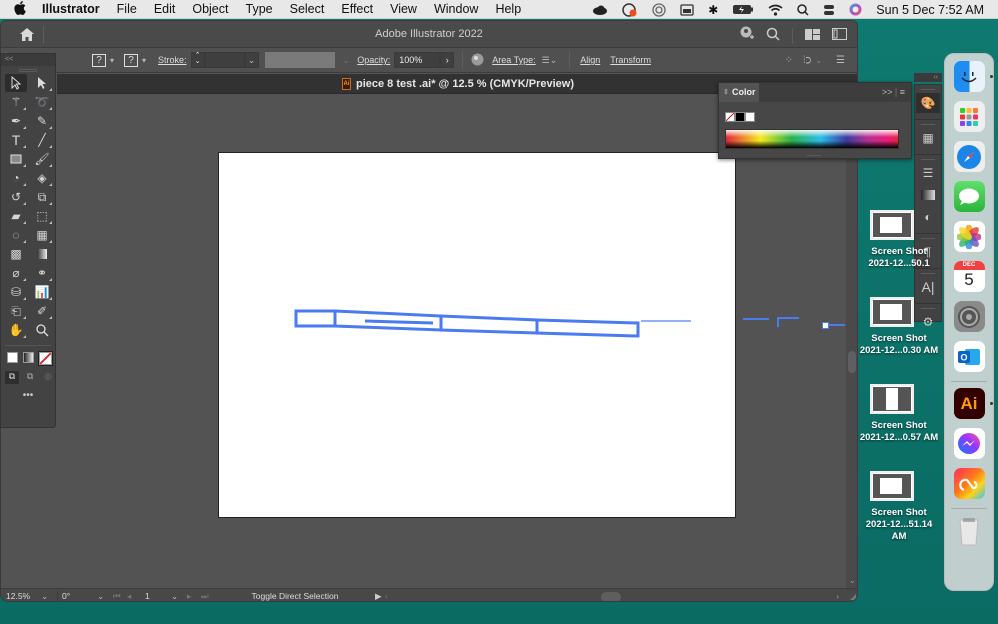 The height and width of the screenshot is (624, 998). Describe the element at coordinates (818, 60) in the screenshot. I see `arrange-dropdown-chevron-icon: ⌄` at that location.